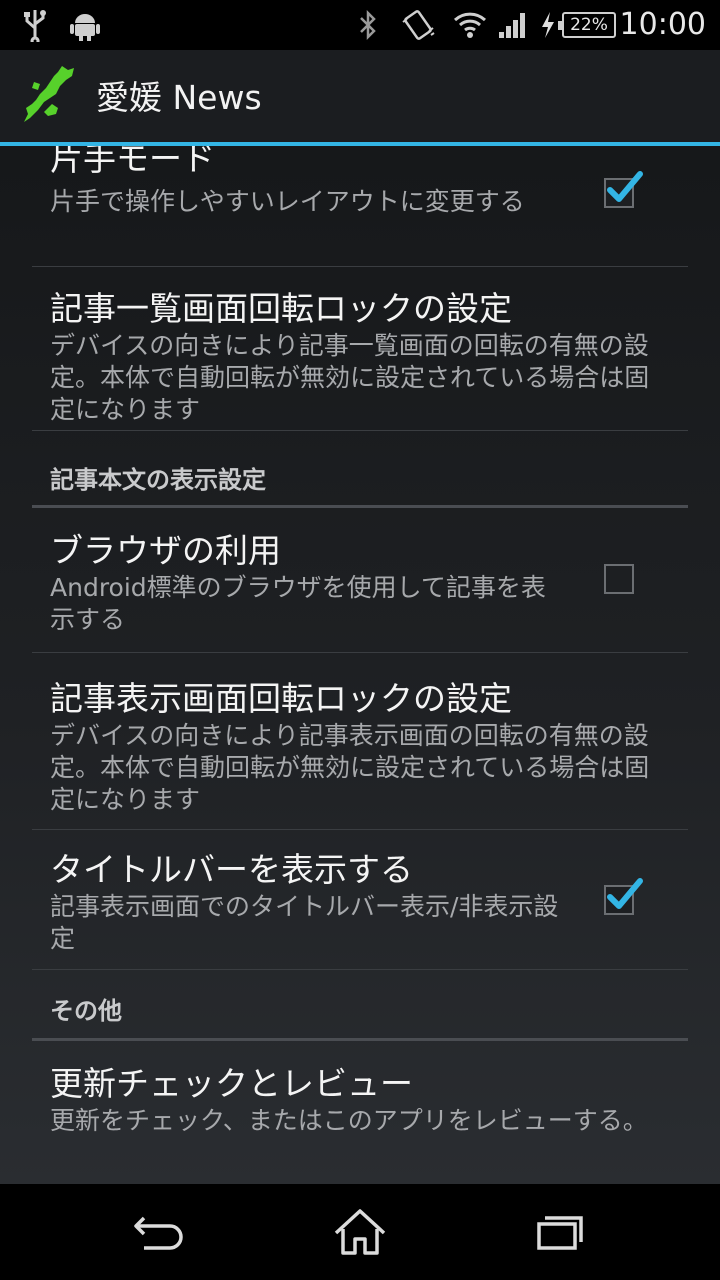 The height and width of the screenshot is (1280, 720). Describe the element at coordinates (304, 922) in the screenshot. I see `pref-summary: 記事表示画面でのタイトルバー表示/非表示設定` at that location.